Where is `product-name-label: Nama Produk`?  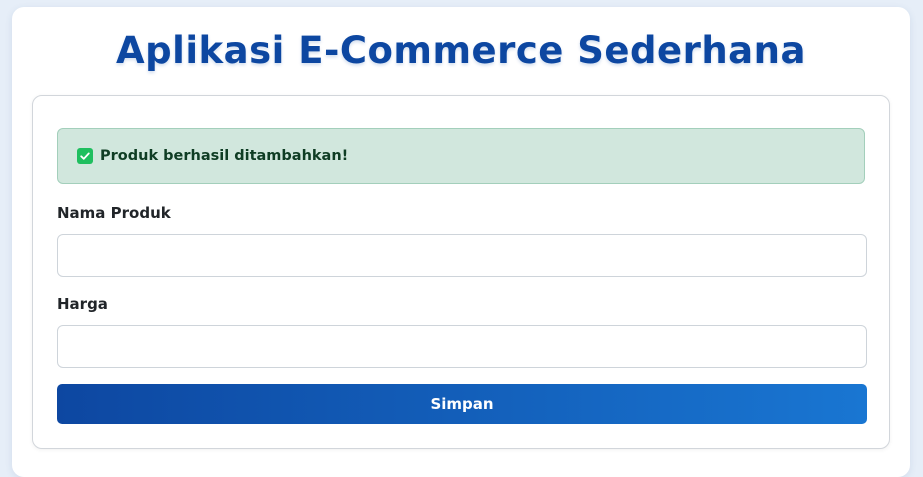 product-name-label: Nama Produk is located at coordinates (114, 213).